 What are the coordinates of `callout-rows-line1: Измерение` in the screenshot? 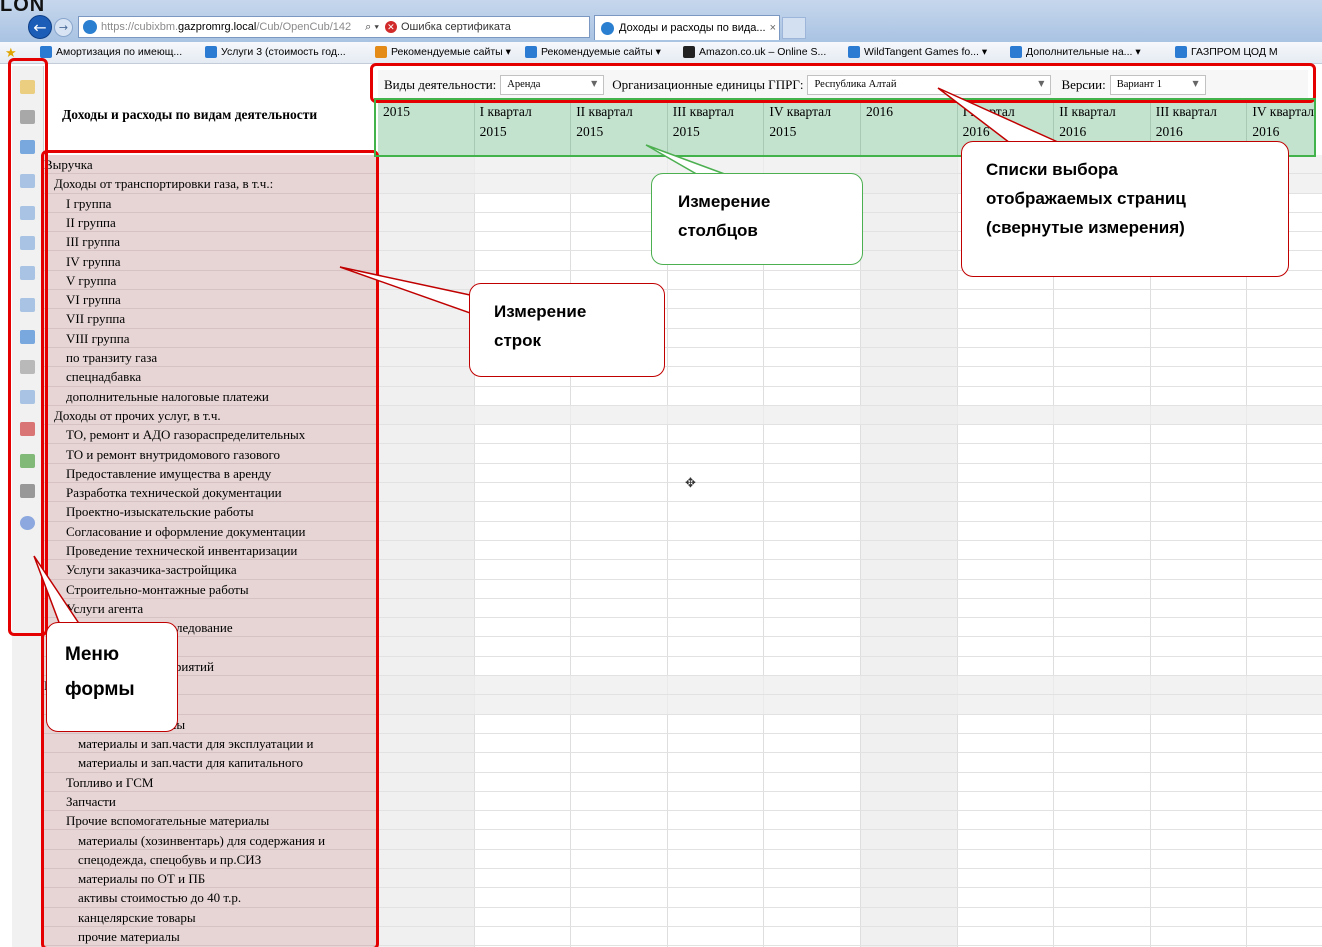 It's located at (540, 311).